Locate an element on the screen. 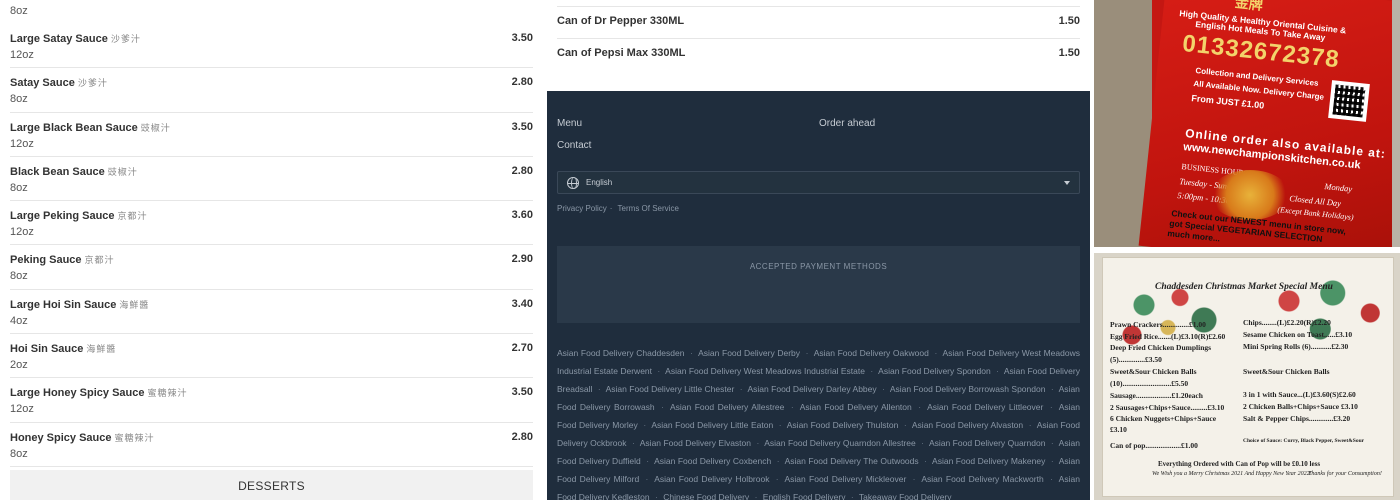  item-name: Large Black Bean Sauce 豉椒汁 is located at coordinates (90, 127).